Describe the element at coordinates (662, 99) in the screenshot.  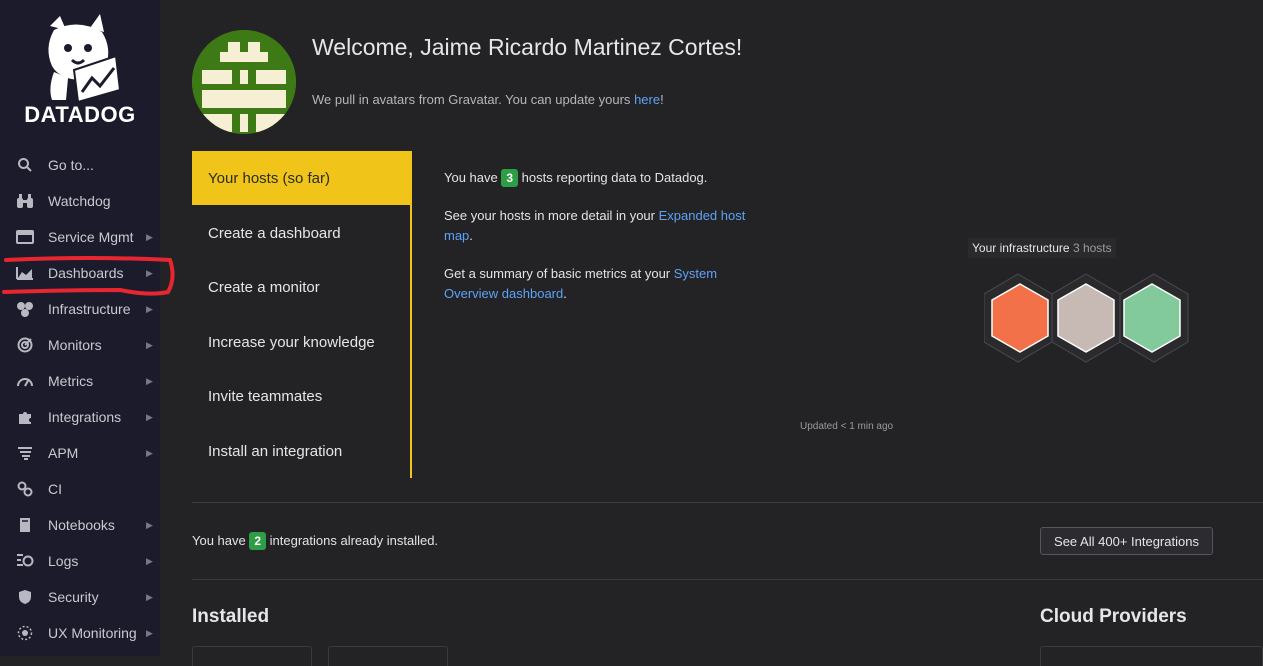
I see `gravatar-hint-end: !` at that location.